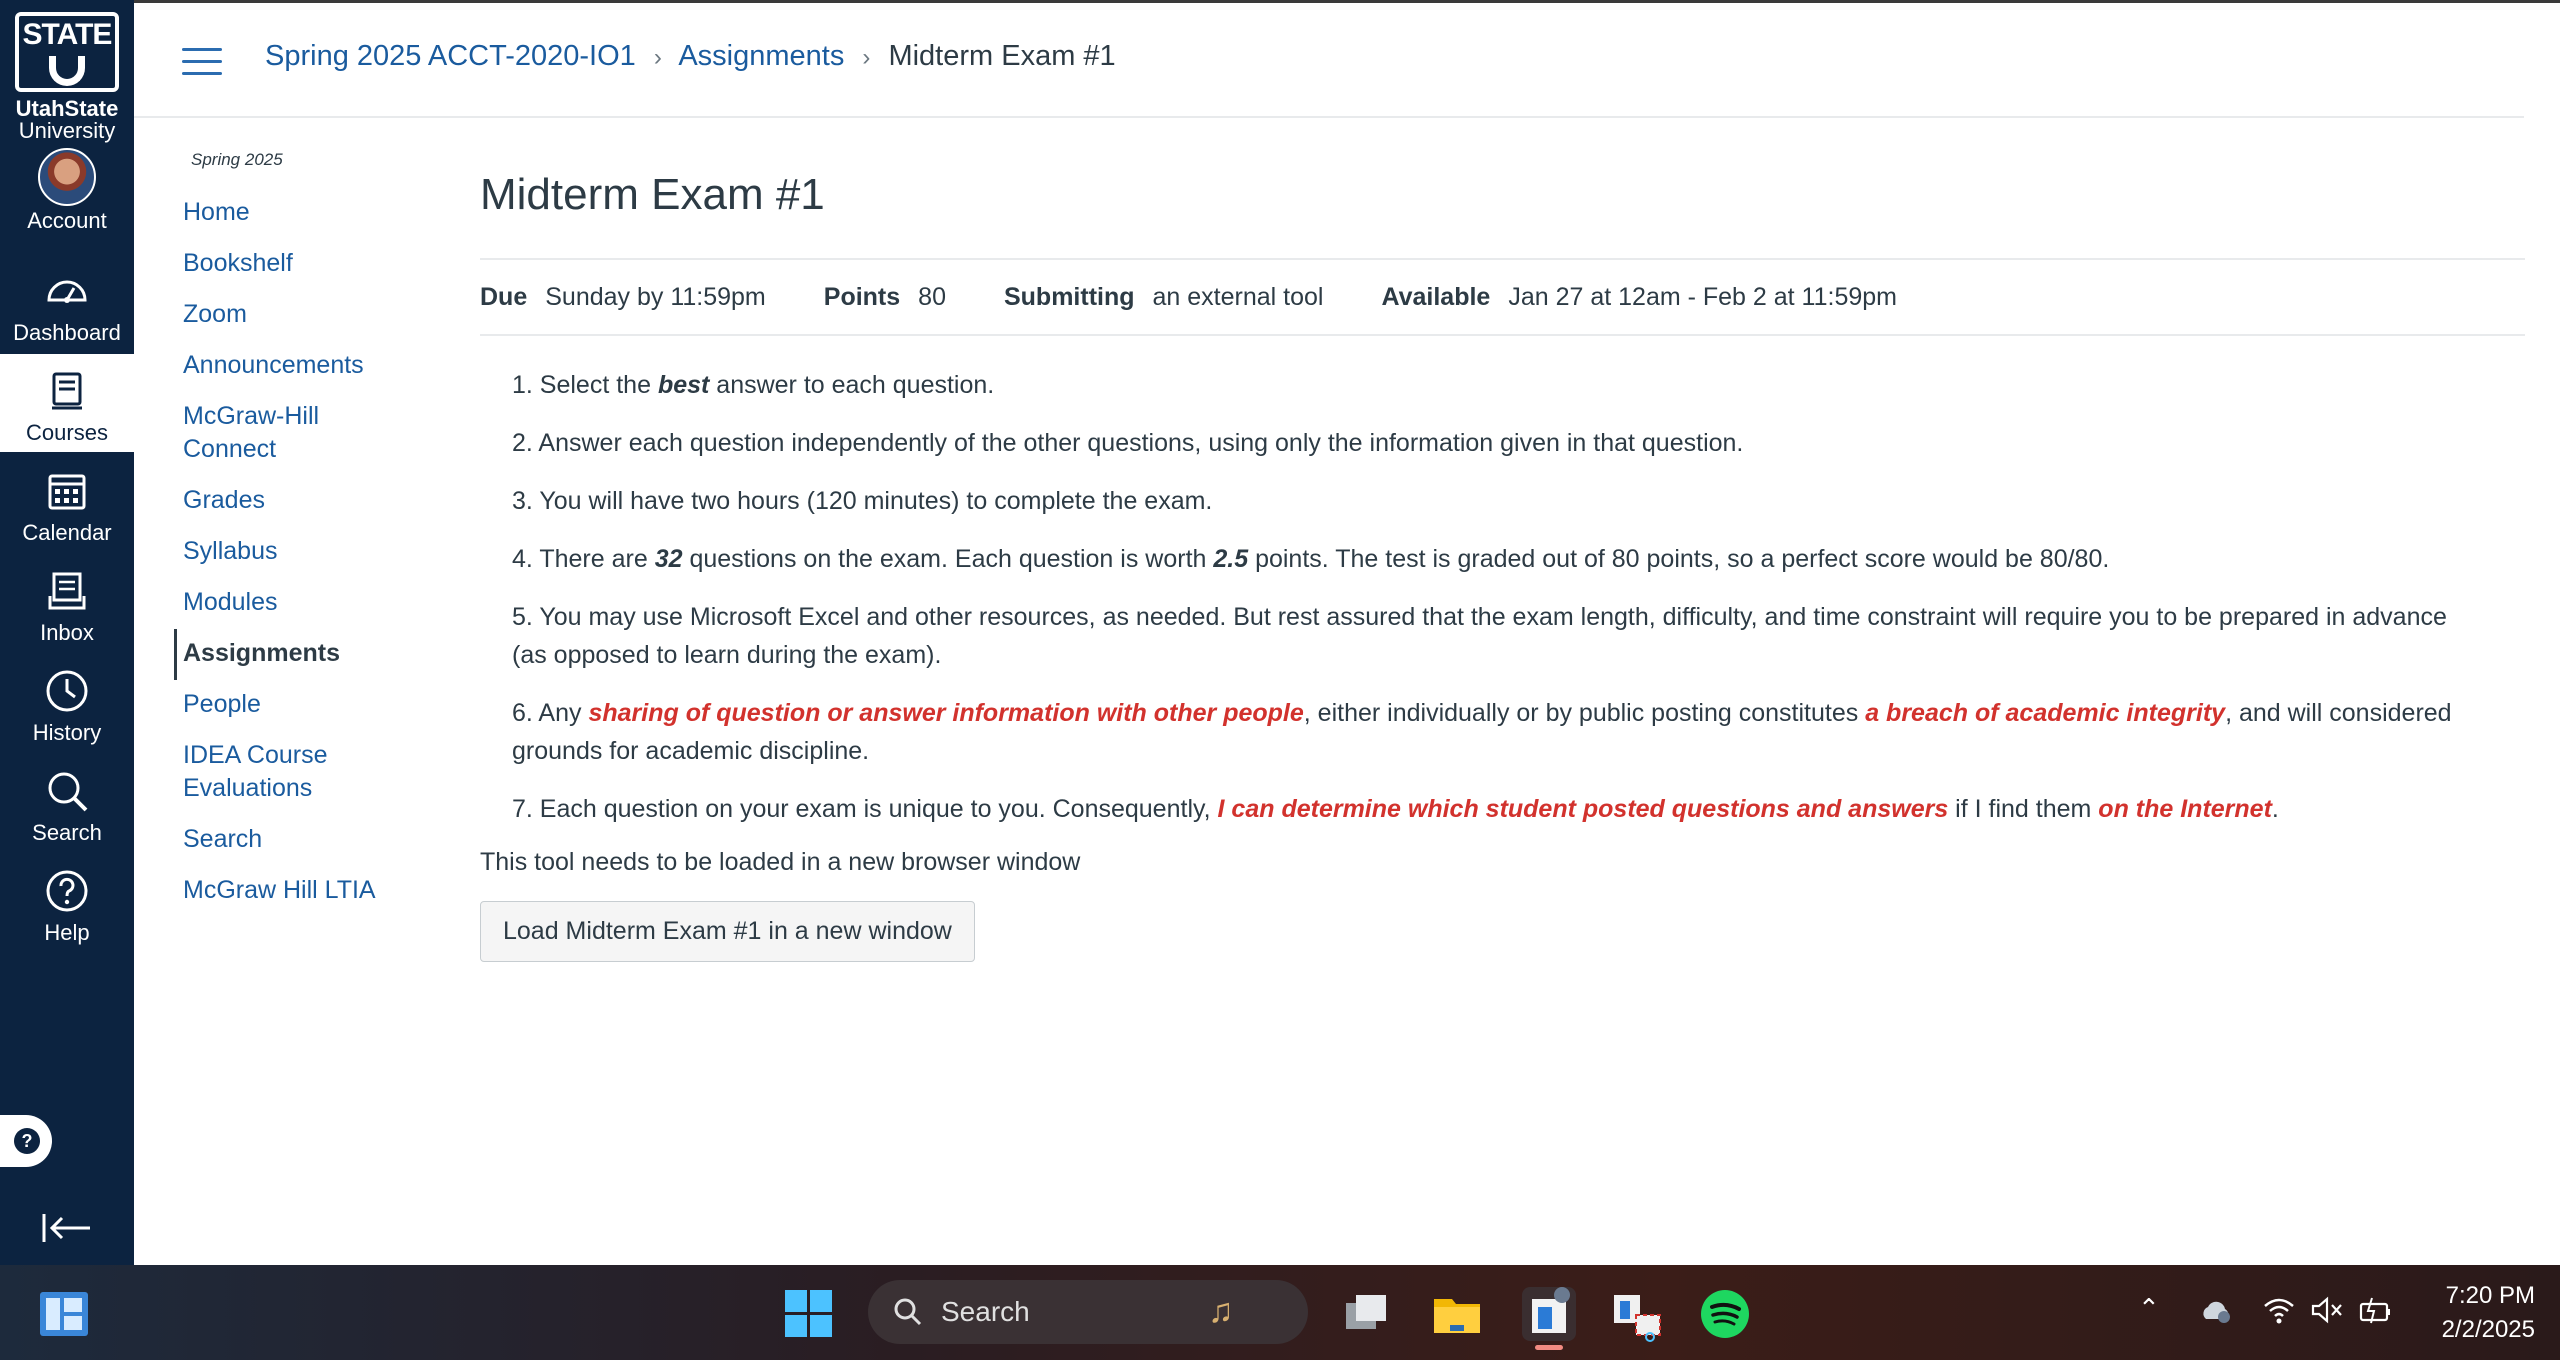 Image resolution: width=2560 pixels, height=1360 pixels. Describe the element at coordinates (64, 1314) in the screenshot. I see `widgets-icon` at that location.